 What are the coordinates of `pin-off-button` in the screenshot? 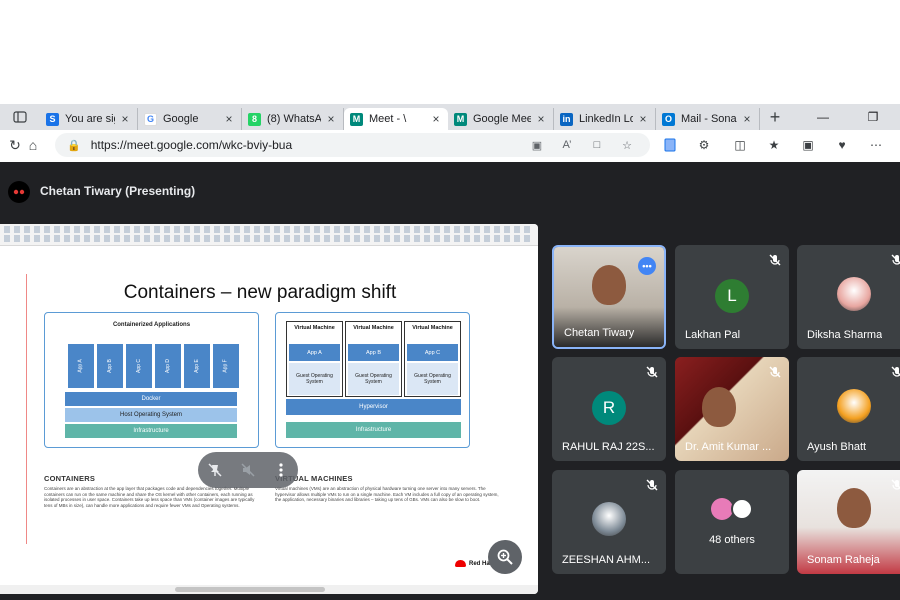 It's located at (215, 470).